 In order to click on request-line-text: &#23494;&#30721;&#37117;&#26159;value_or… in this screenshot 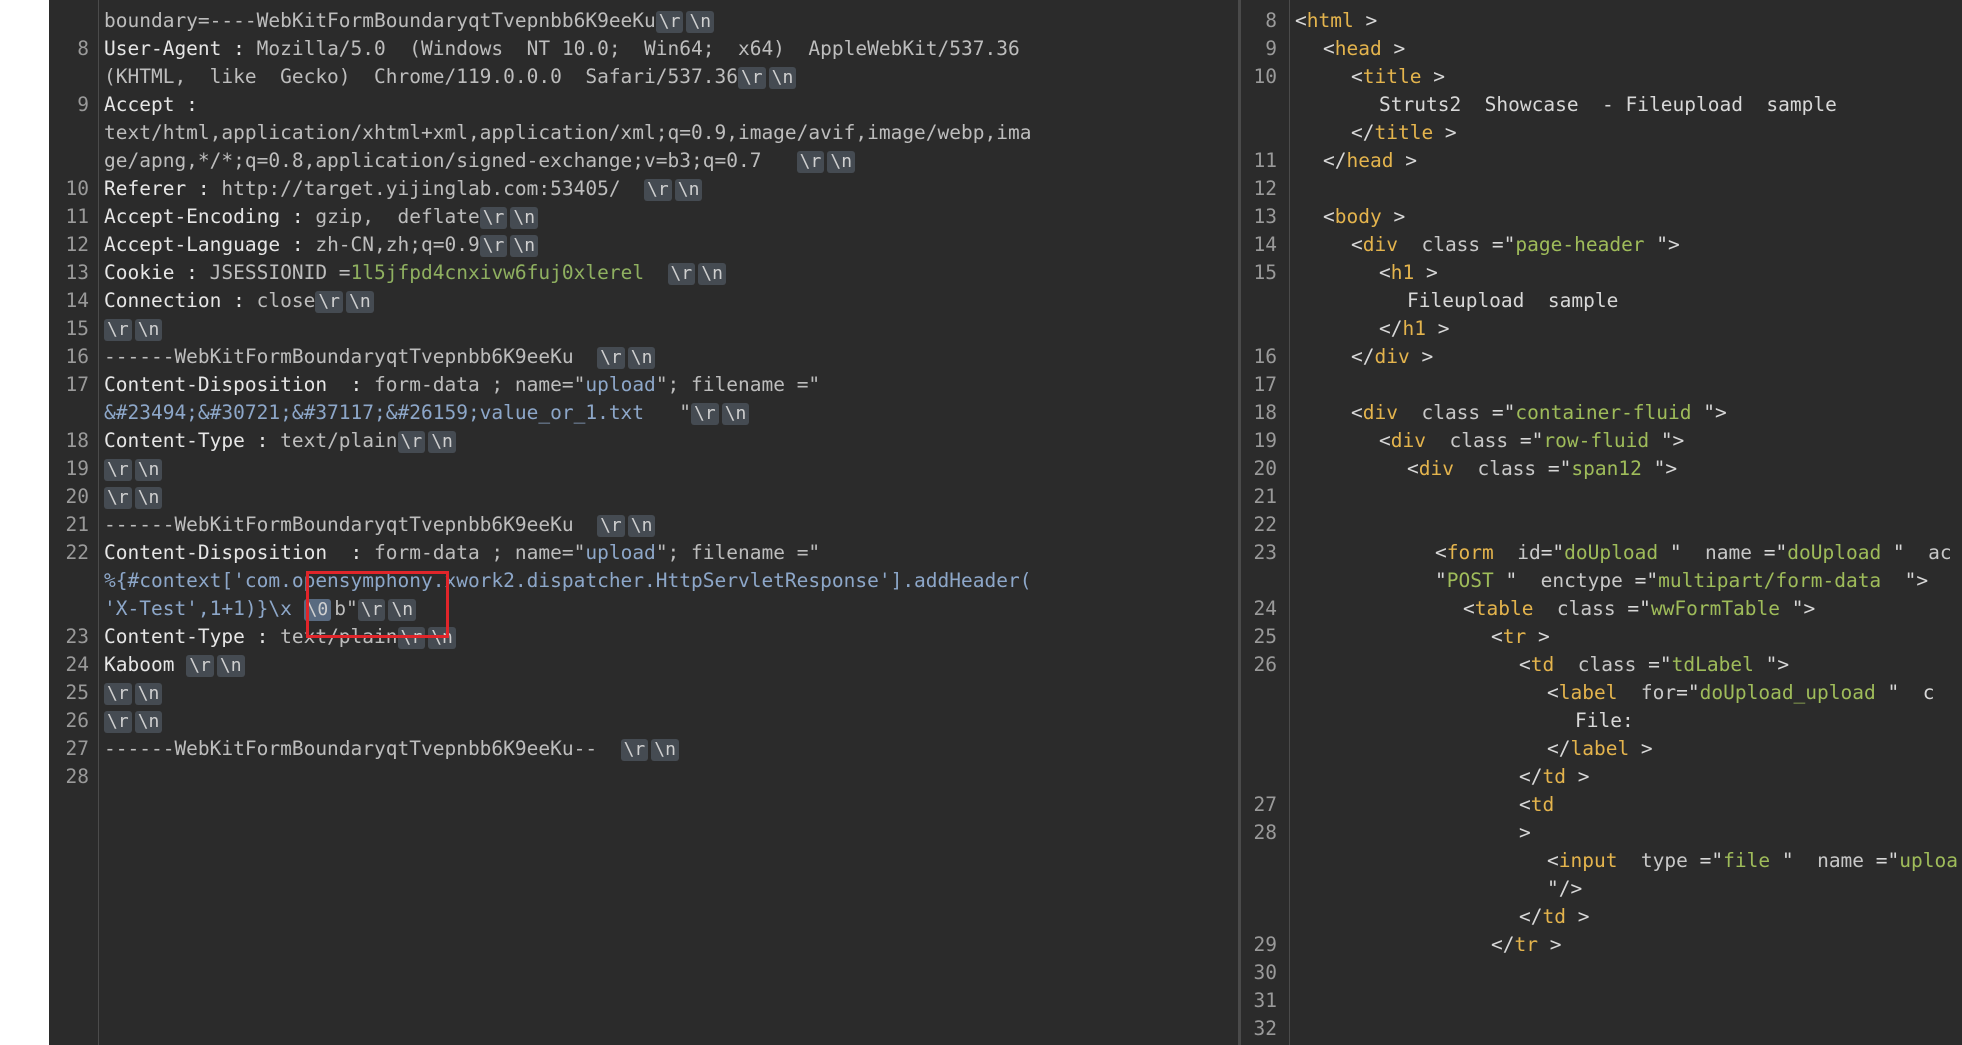, I will do `click(428, 413)`.